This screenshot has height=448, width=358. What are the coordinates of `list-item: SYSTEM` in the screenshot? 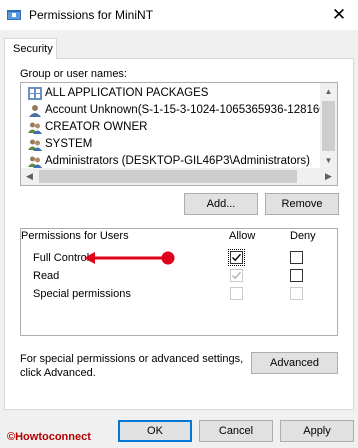 It's located at (171, 145).